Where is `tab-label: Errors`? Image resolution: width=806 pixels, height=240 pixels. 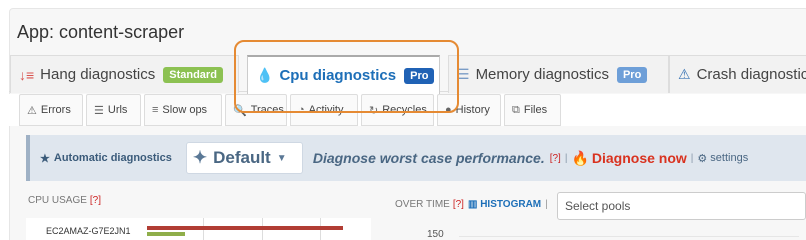
tab-label: Errors is located at coordinates (55, 110).